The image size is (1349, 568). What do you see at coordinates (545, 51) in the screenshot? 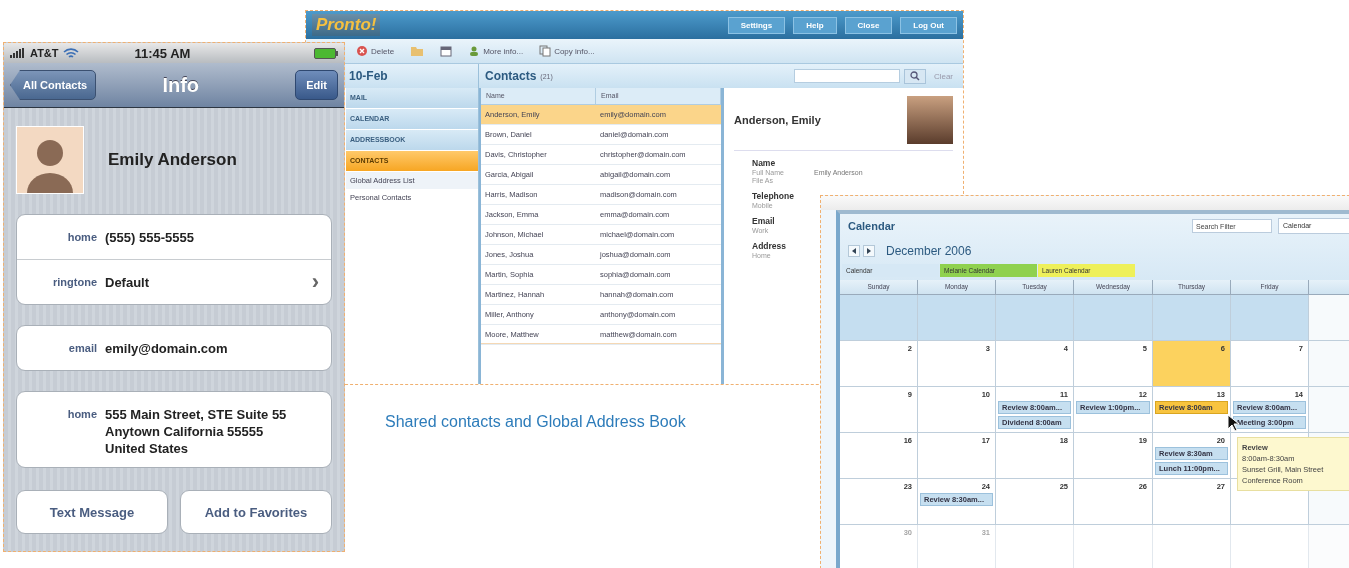
I see `copy-icon` at bounding box center [545, 51].